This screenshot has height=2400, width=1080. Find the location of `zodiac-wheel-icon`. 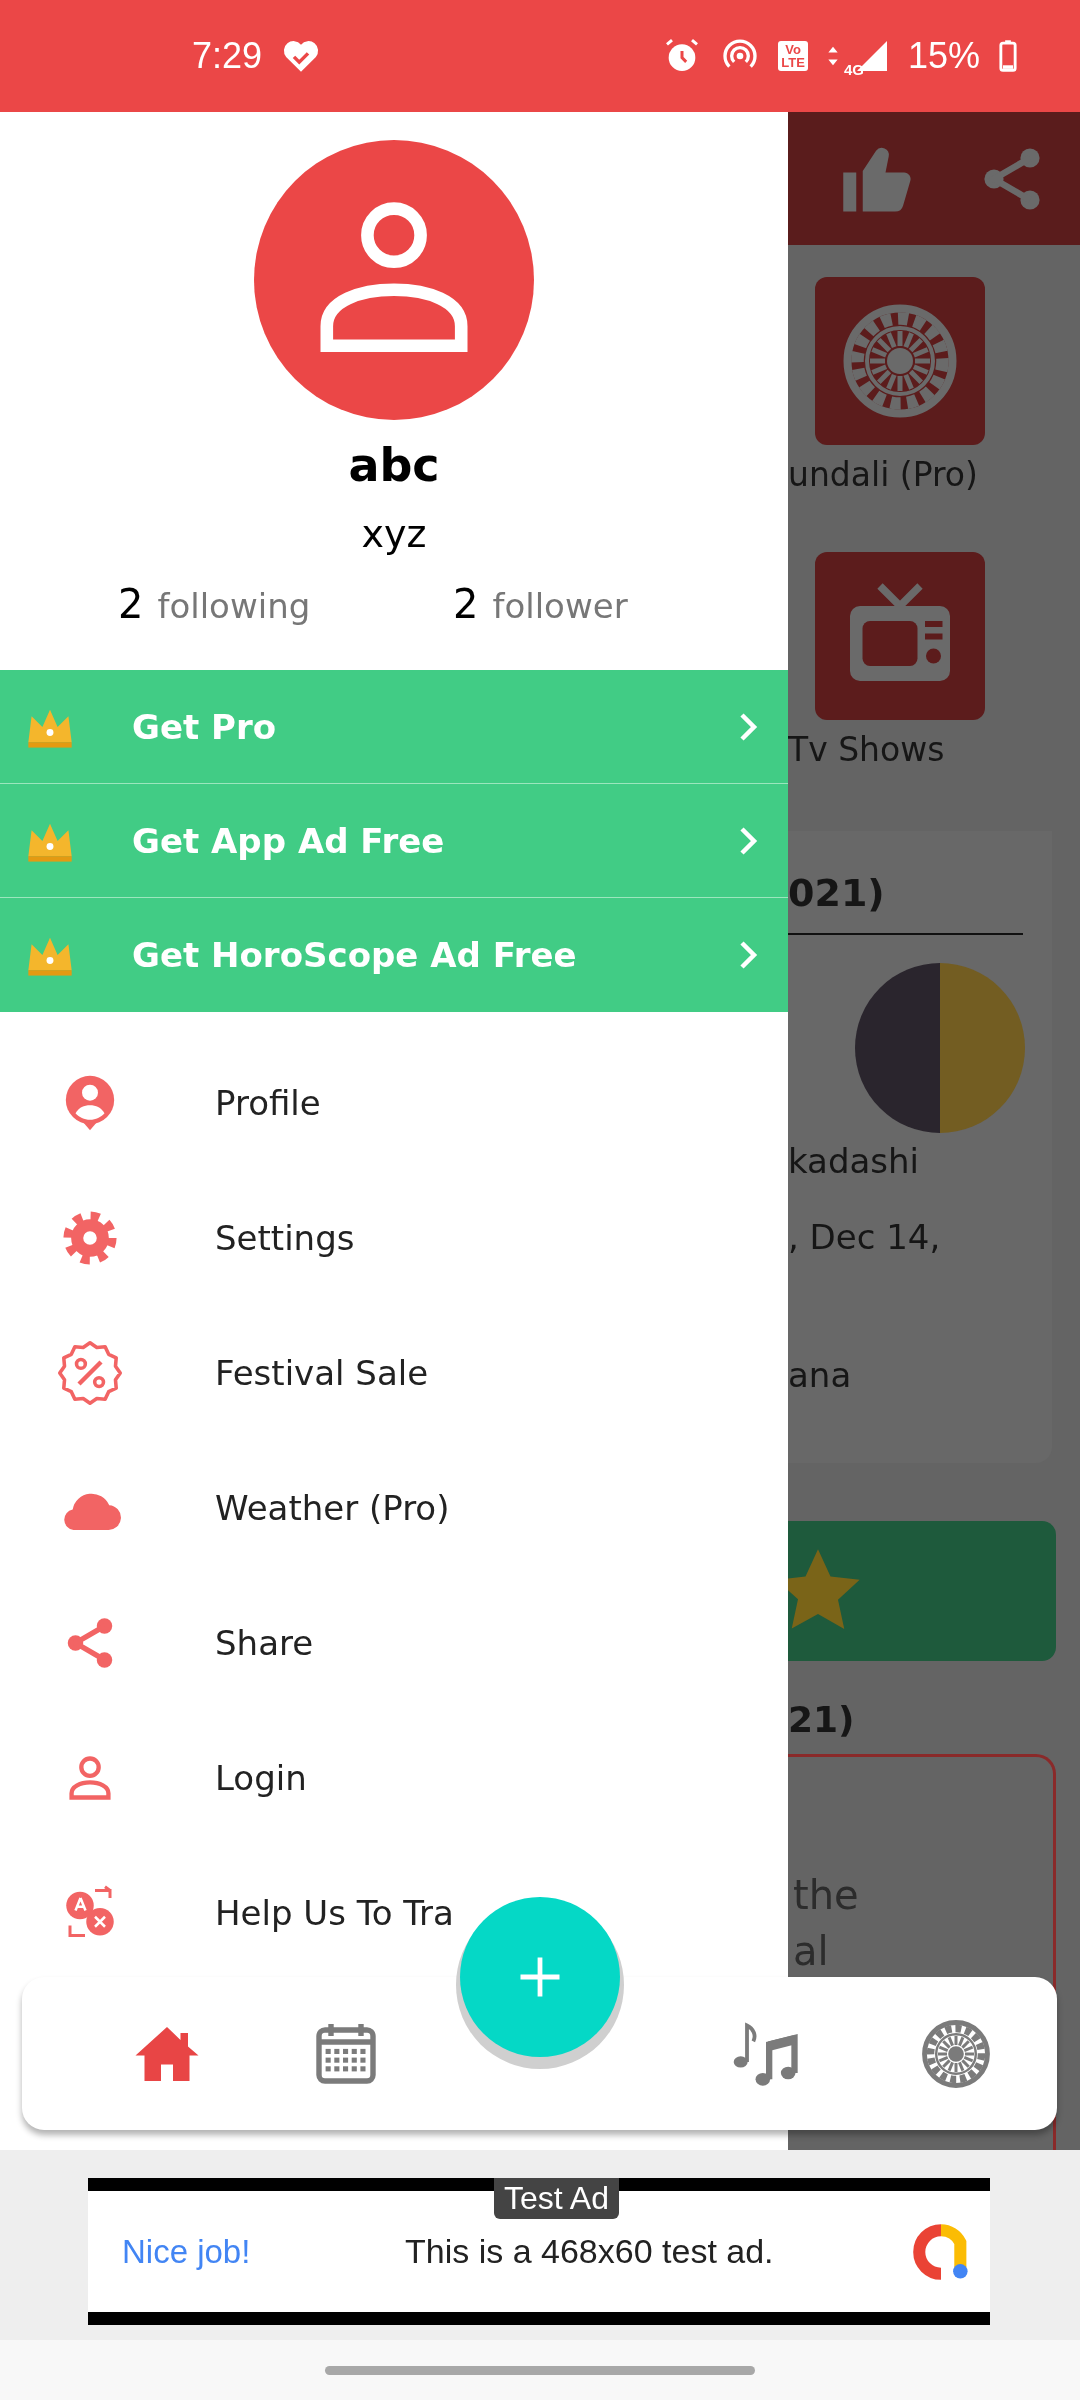

zodiac-wheel-icon is located at coordinates (956, 2053).